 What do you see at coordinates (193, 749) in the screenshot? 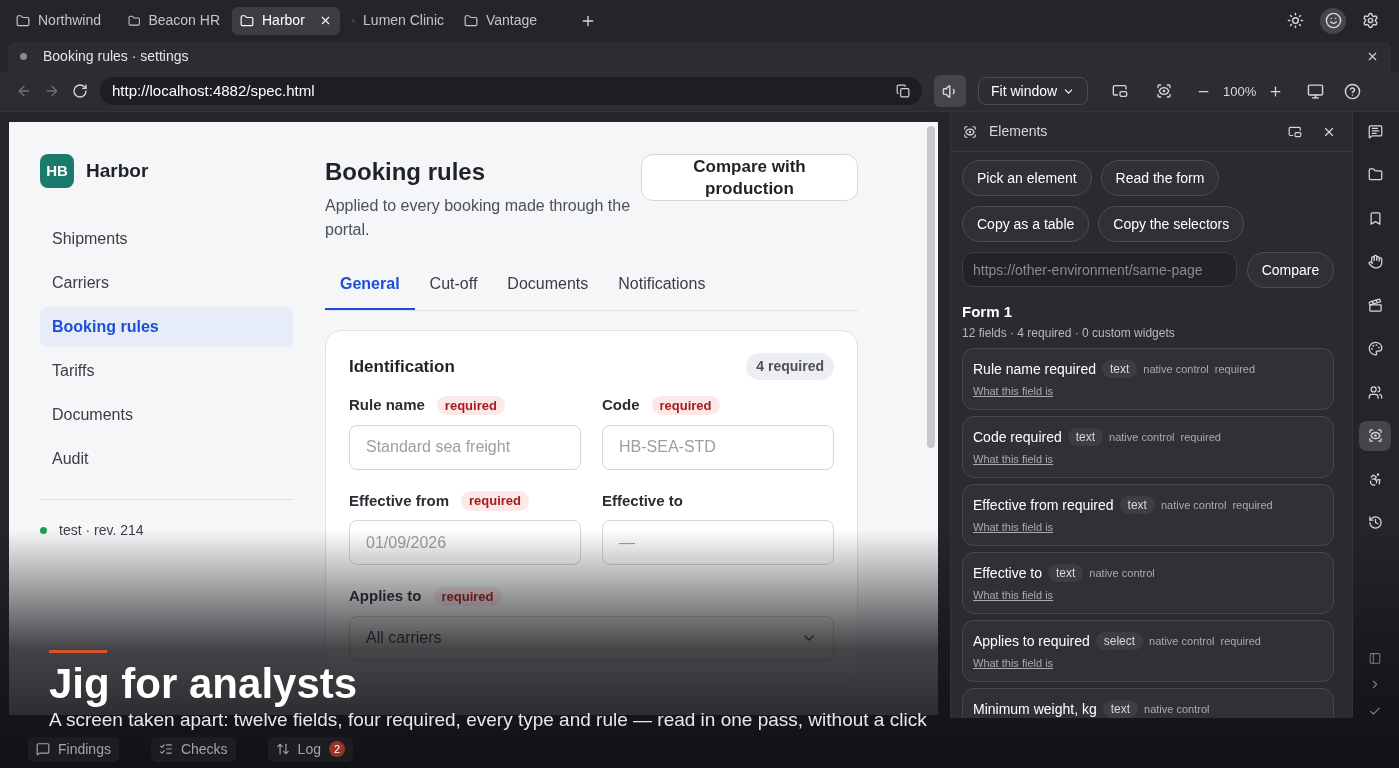
I see `bottom-tab: Checks` at bounding box center [193, 749].